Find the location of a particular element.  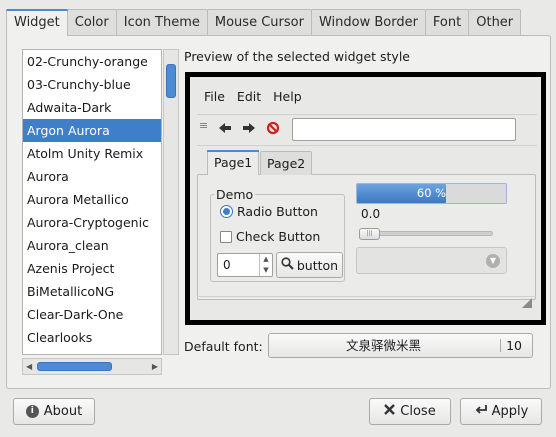

horizontal-scroll-thumb is located at coordinates (74, 366).